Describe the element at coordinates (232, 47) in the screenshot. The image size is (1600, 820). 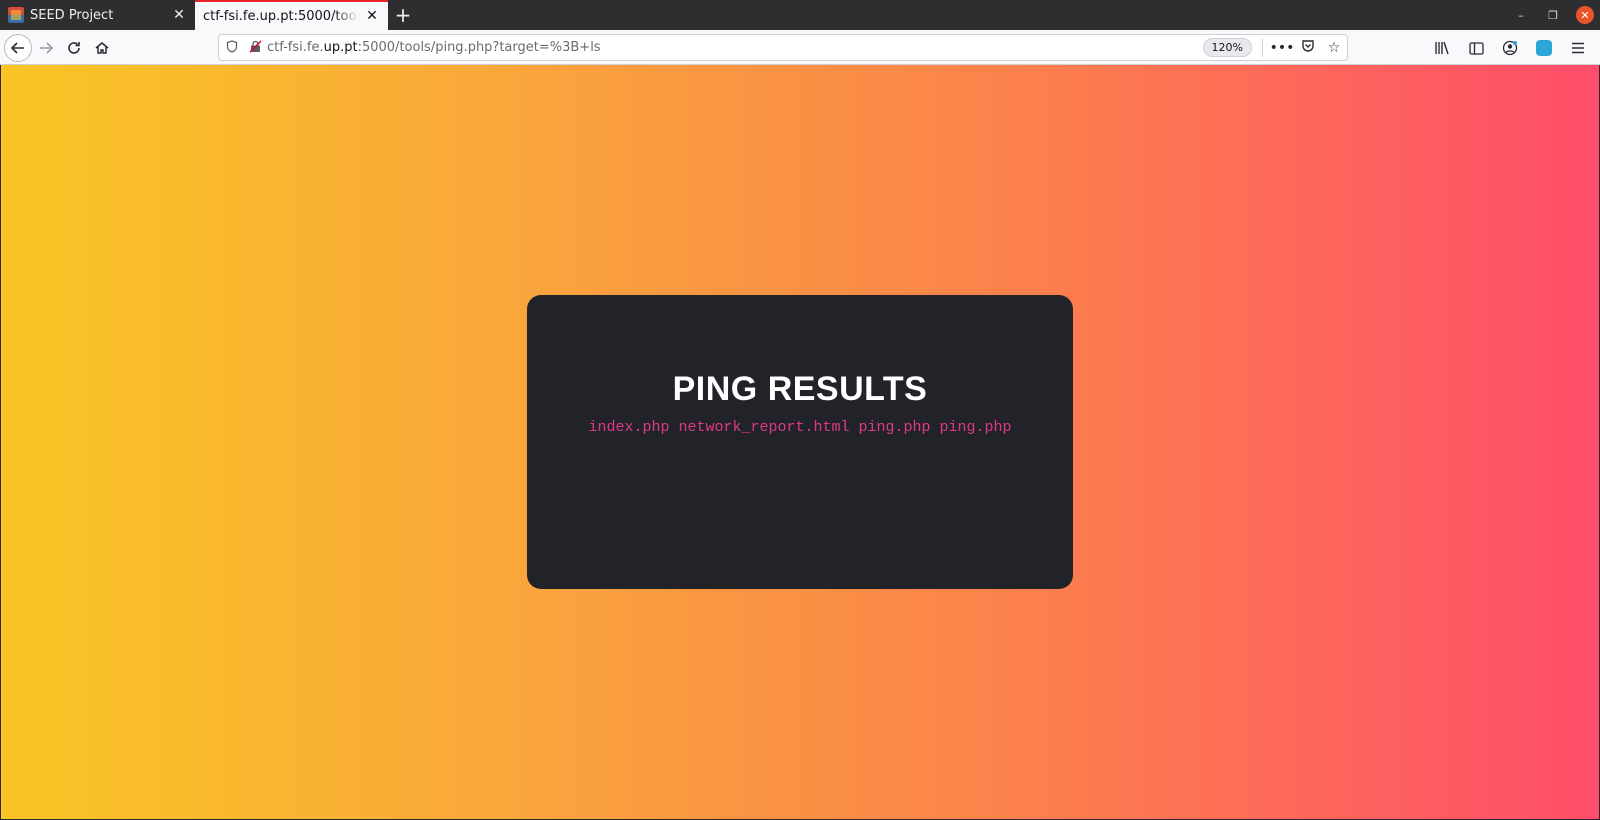
I see `shield-icon` at that location.